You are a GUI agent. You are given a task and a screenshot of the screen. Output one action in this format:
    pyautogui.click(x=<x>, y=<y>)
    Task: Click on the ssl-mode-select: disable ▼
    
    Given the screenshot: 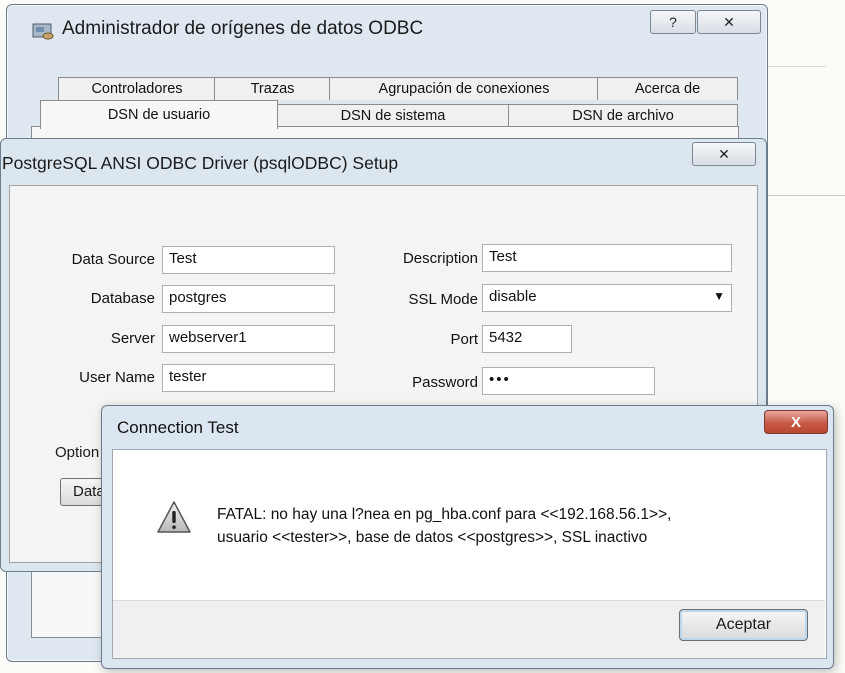 What is the action you would take?
    pyautogui.click(x=607, y=298)
    